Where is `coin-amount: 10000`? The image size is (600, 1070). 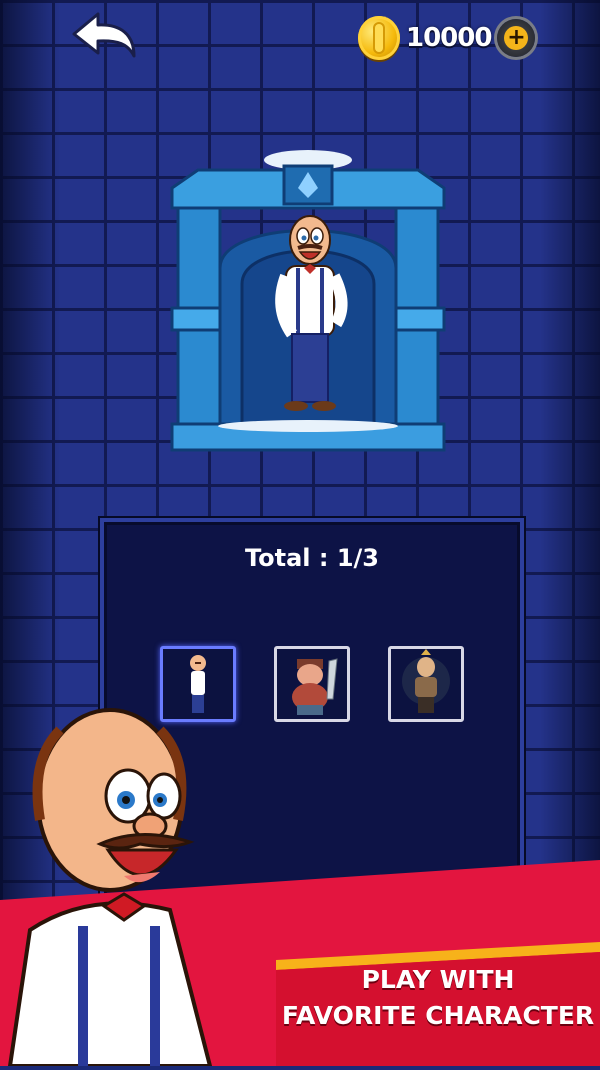
coin-amount: 10000 is located at coordinates (449, 38).